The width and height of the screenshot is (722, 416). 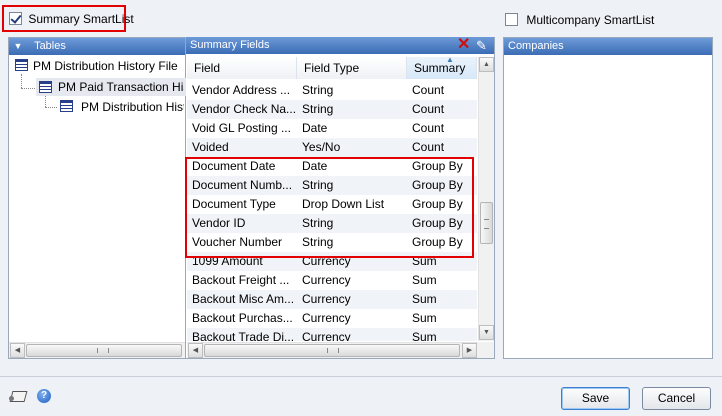 I want to click on tables-horizontal-scrollbar: ◀, so click(x=97, y=350).